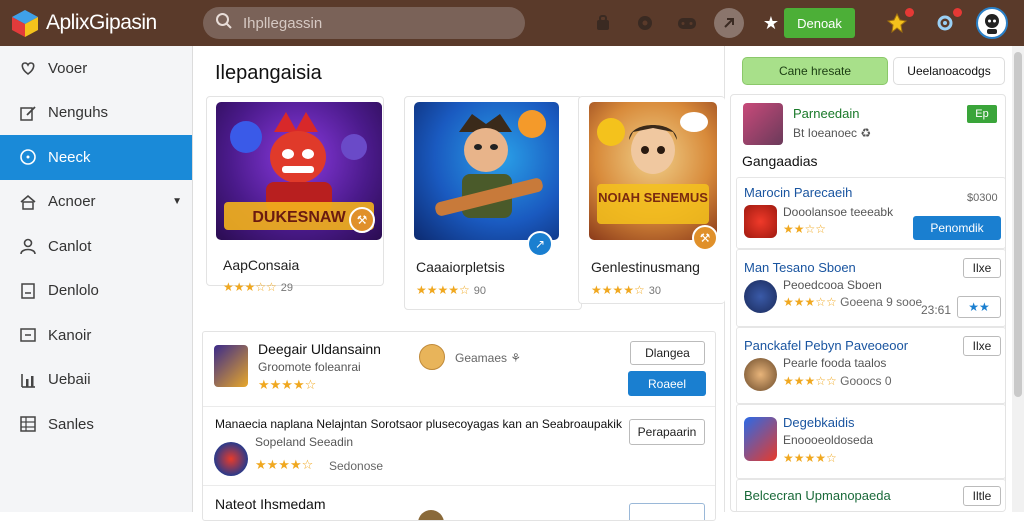 The image size is (1024, 521). I want to click on scrollbar-thumb, so click(1018, 224).